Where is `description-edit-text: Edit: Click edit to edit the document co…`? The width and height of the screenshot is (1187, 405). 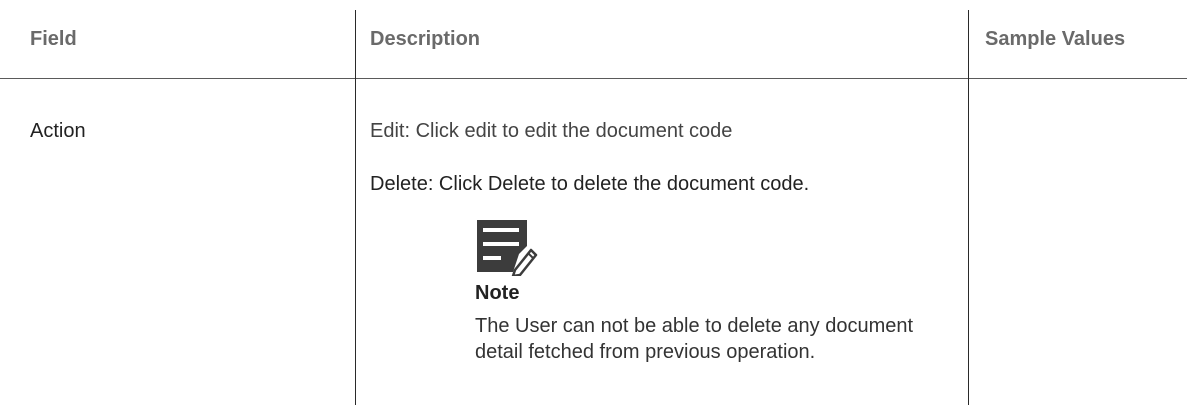 description-edit-text: Edit: Click edit to edit the document co… is located at coordinates (551, 131).